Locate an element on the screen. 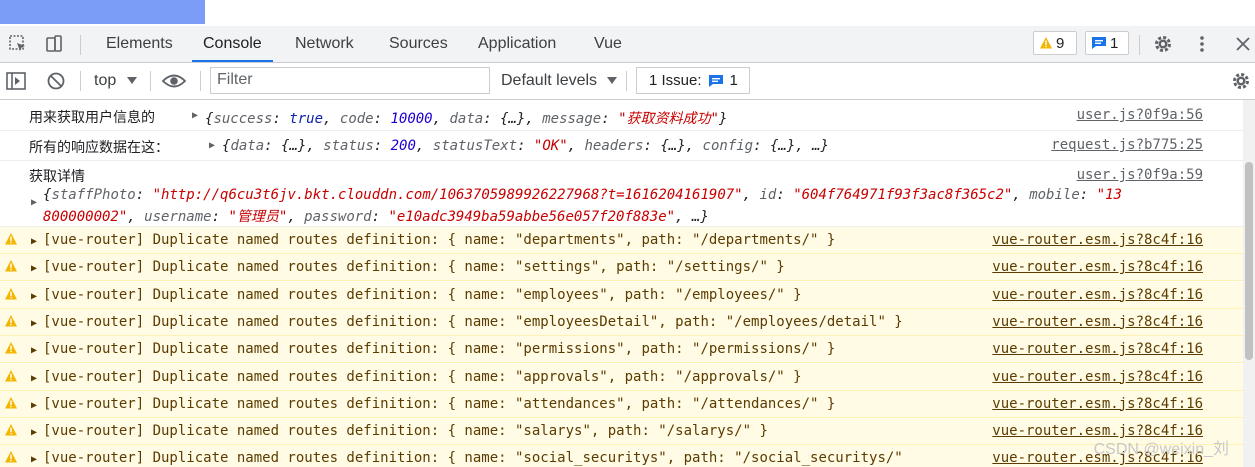 Image resolution: width=1255 pixels, height=467 pixels. log-label: 用来获取用户信息的 is located at coordinates (92, 118).